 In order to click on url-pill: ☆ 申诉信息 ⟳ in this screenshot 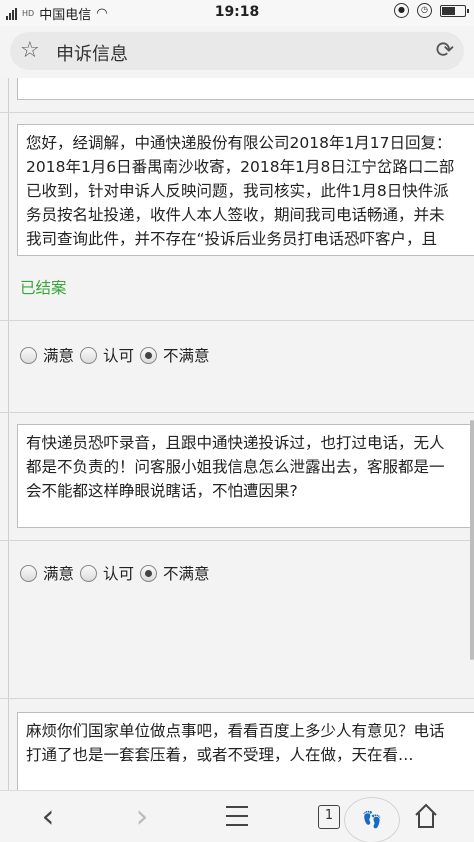, I will do `click(237, 51)`.